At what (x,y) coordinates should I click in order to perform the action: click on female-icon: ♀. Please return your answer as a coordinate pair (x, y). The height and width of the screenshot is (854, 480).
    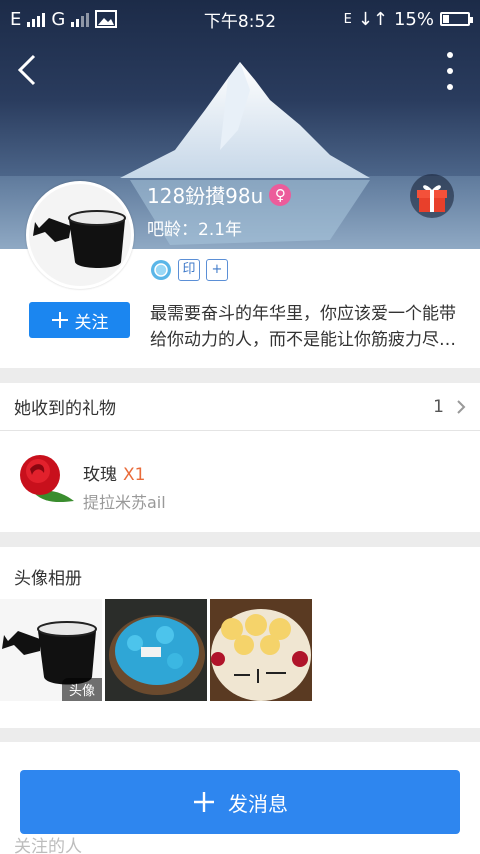
    Looking at the image, I should click on (280, 194).